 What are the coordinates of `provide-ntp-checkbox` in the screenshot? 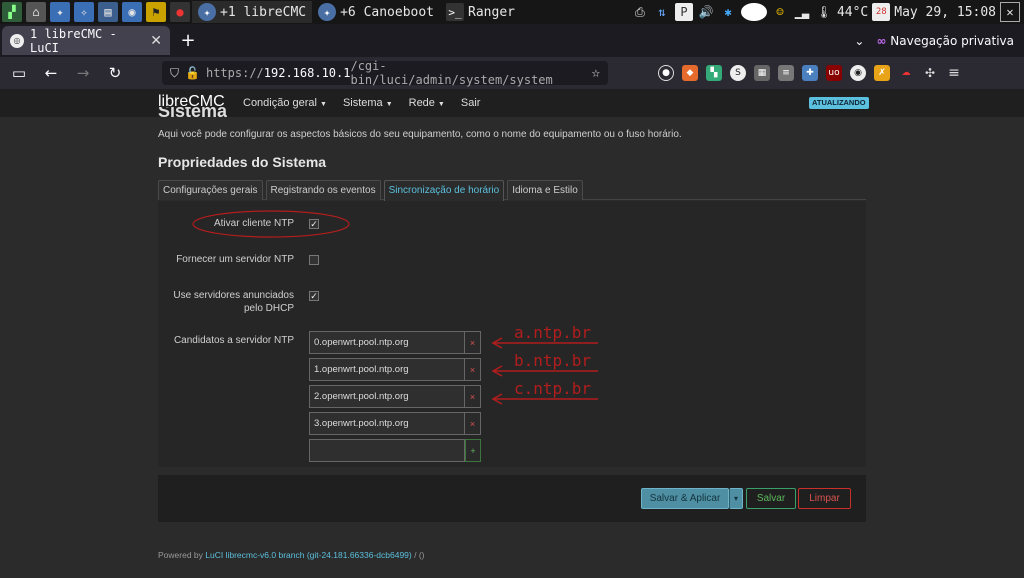 It's located at (314, 260).